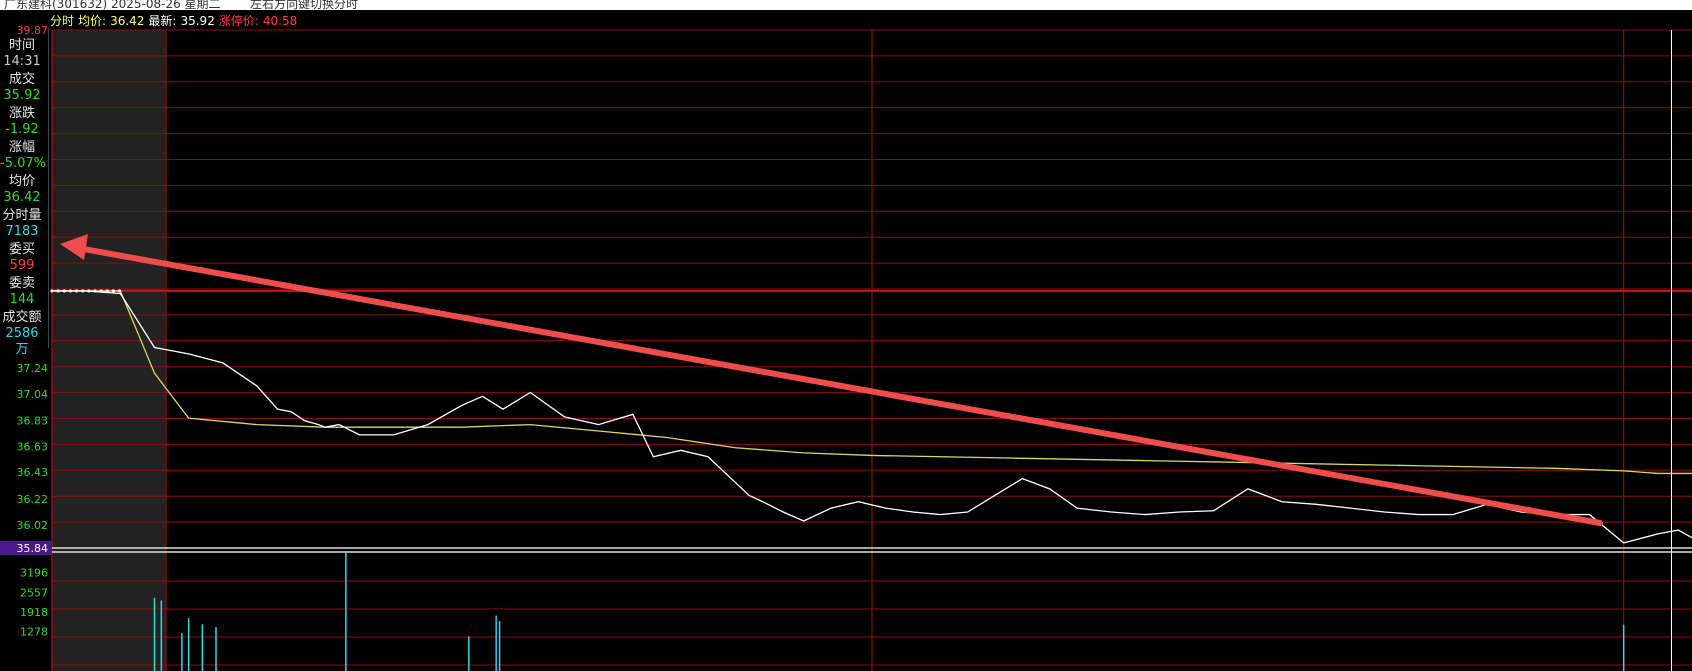 The image size is (1692, 671). Describe the element at coordinates (22, 129) in the screenshot. I see `info-value: -1.92` at that location.